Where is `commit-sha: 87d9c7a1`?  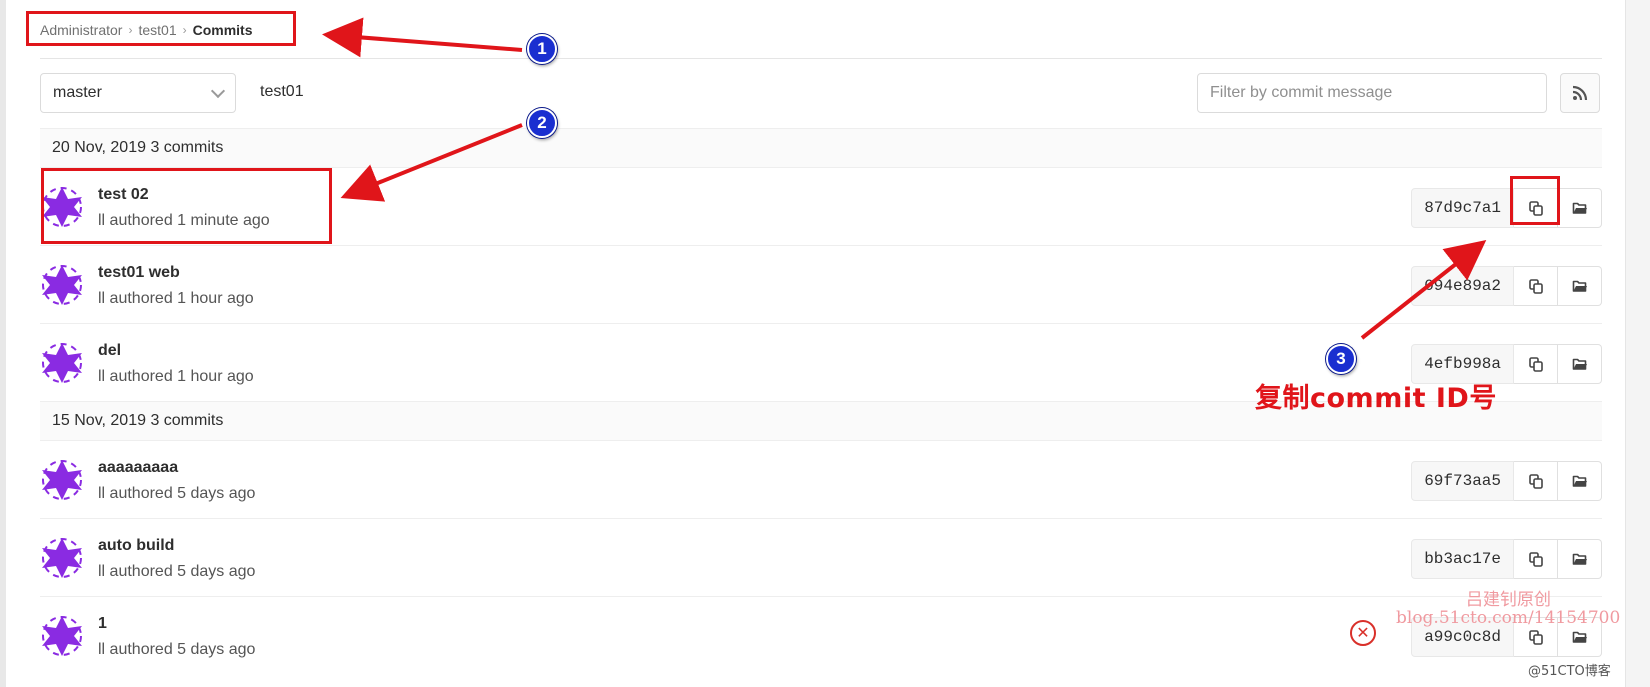
commit-sha: 87d9c7a1 is located at coordinates (1462, 208).